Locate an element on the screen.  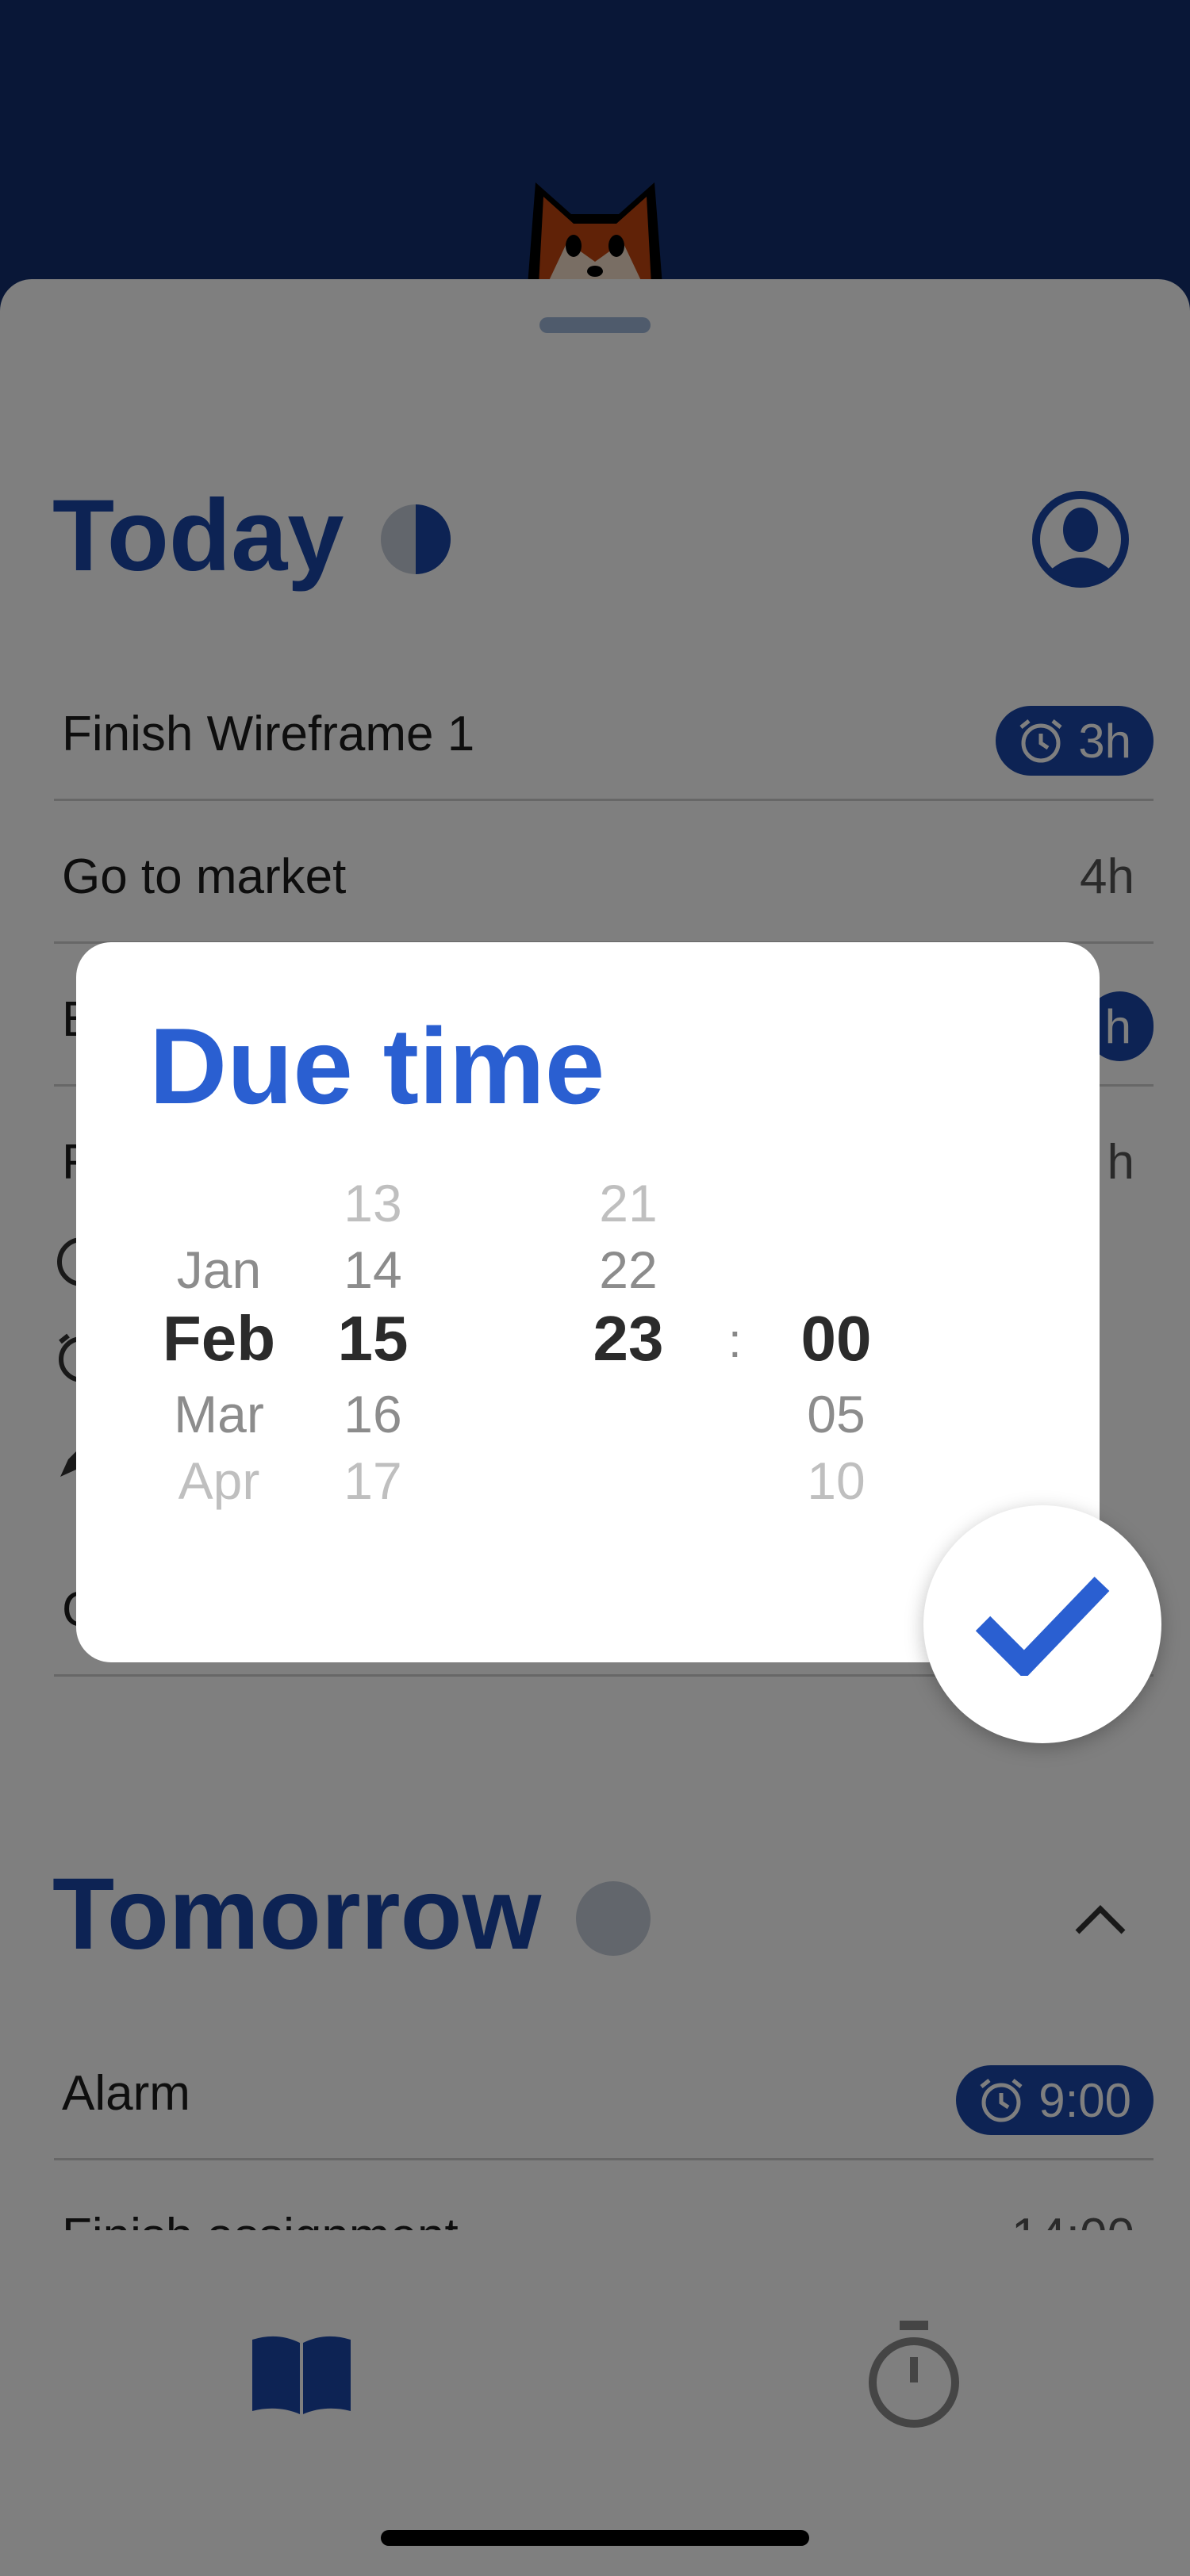
dialog-title: Due time is located at coordinates (377, 1066).